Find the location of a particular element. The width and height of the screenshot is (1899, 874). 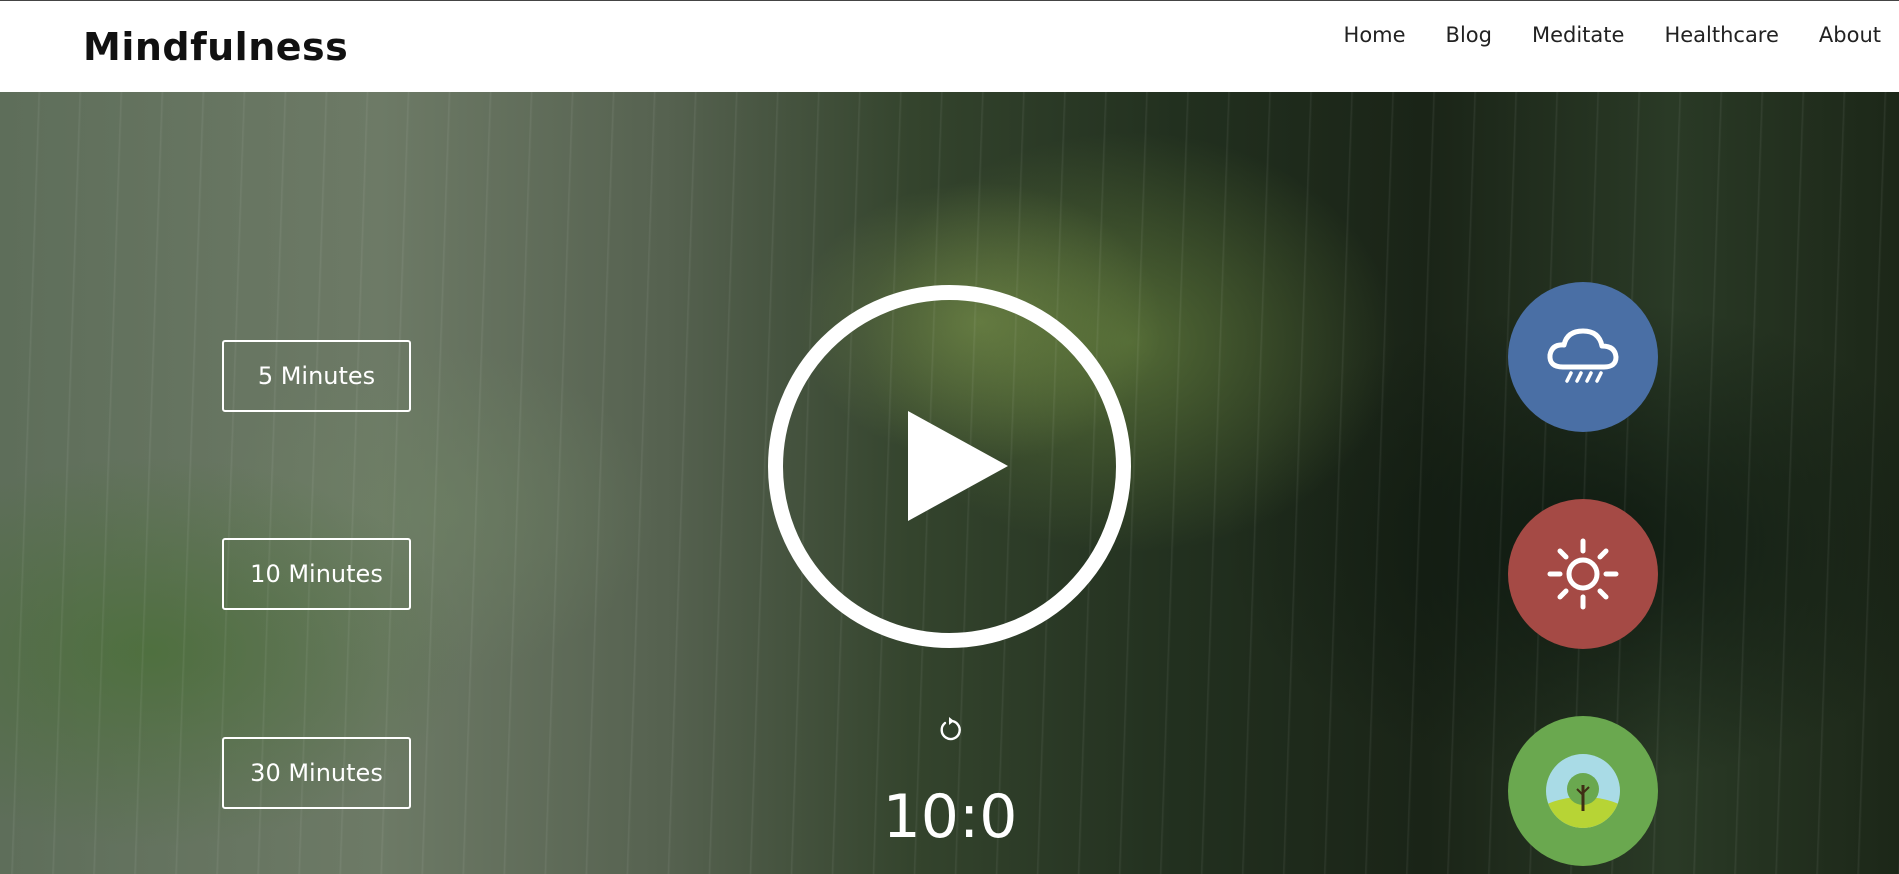

nav-home: Home is located at coordinates (1375, 35).